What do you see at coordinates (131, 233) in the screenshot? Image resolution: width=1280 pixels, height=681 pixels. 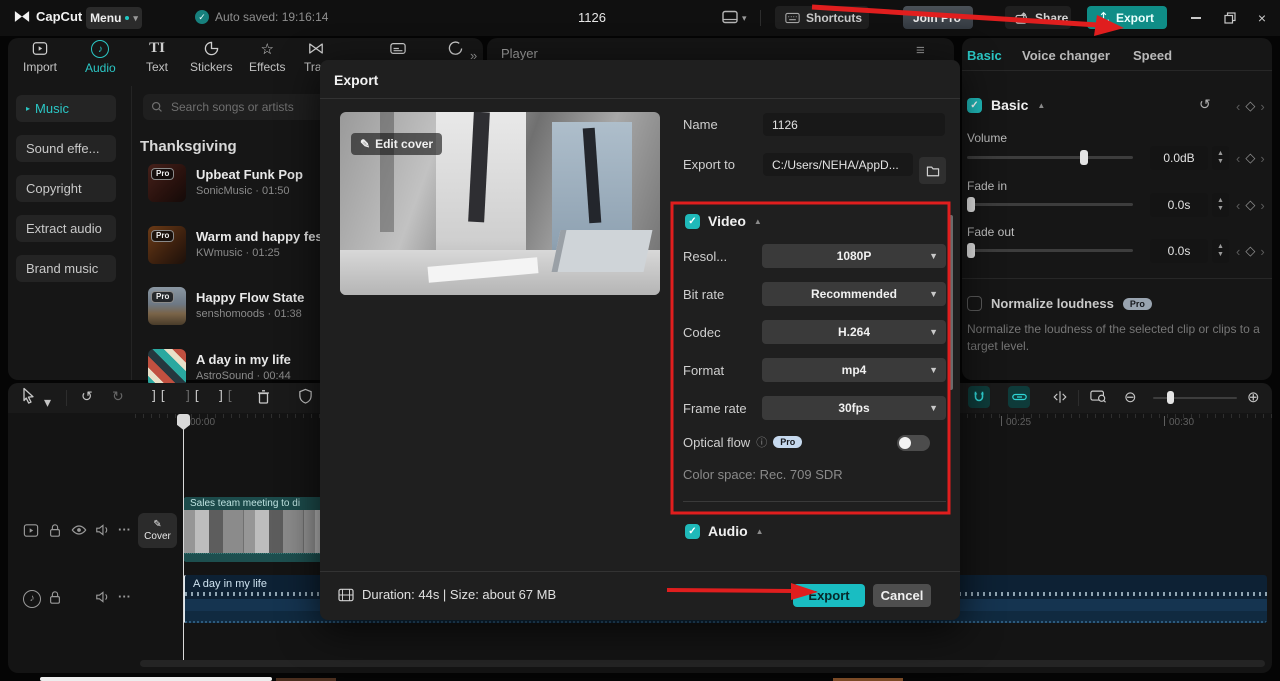 I see `sidebar-divider` at bounding box center [131, 233].